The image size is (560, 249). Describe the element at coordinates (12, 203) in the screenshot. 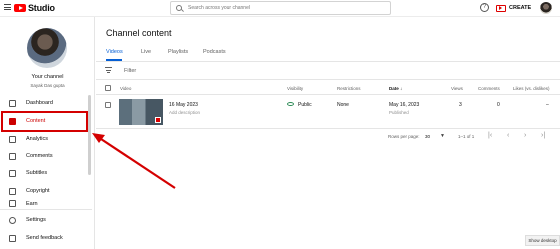

I see `earn-icon` at that location.